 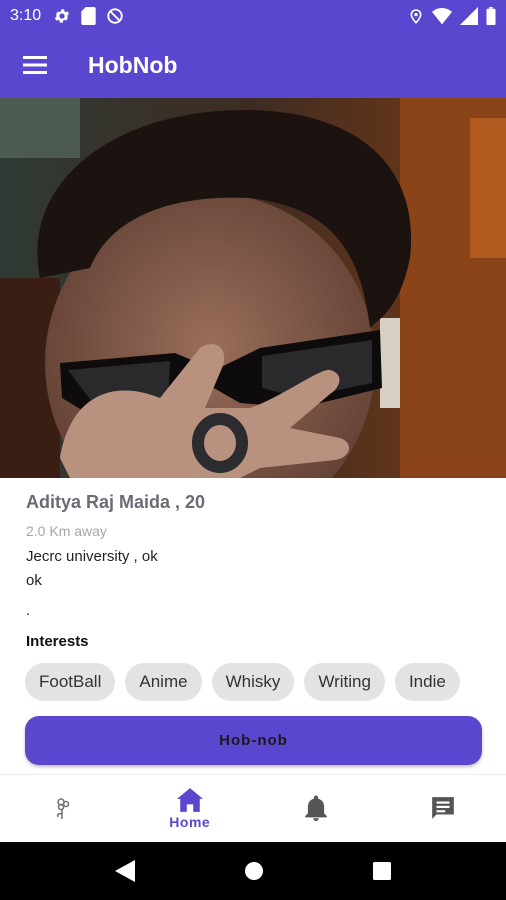 I want to click on profile-bio-line-1: Jecrc university , ok, so click(x=92, y=556).